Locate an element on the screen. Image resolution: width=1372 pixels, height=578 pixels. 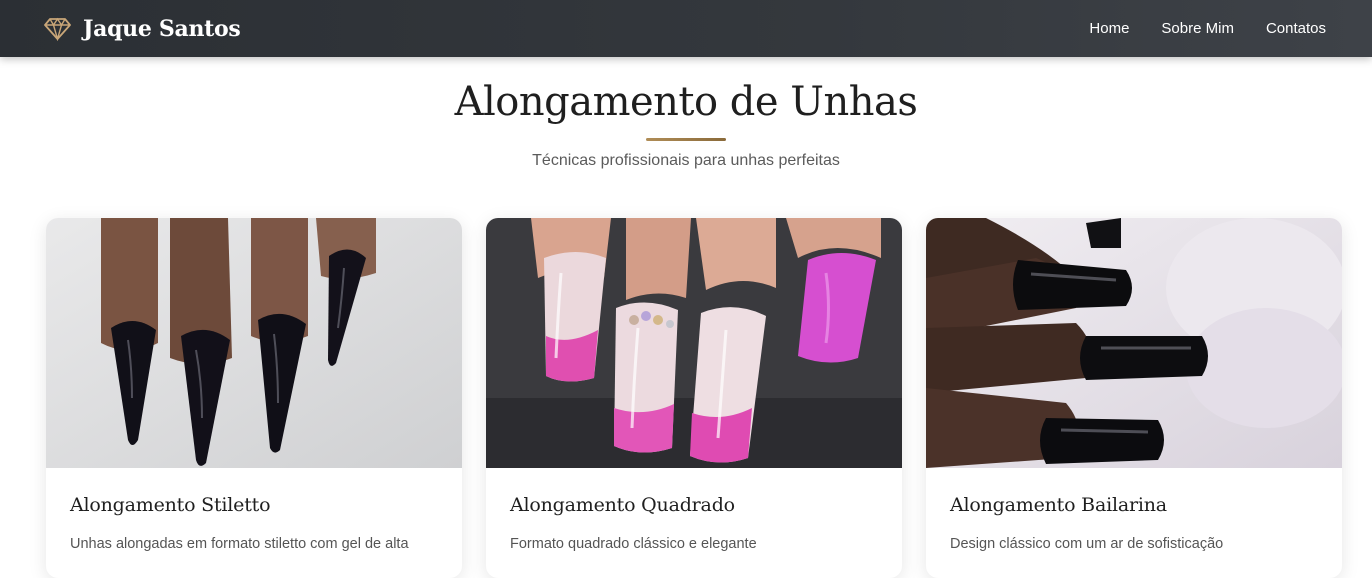
main-nav: Home Sobre Mim Contatos is located at coordinates (1207, 28).